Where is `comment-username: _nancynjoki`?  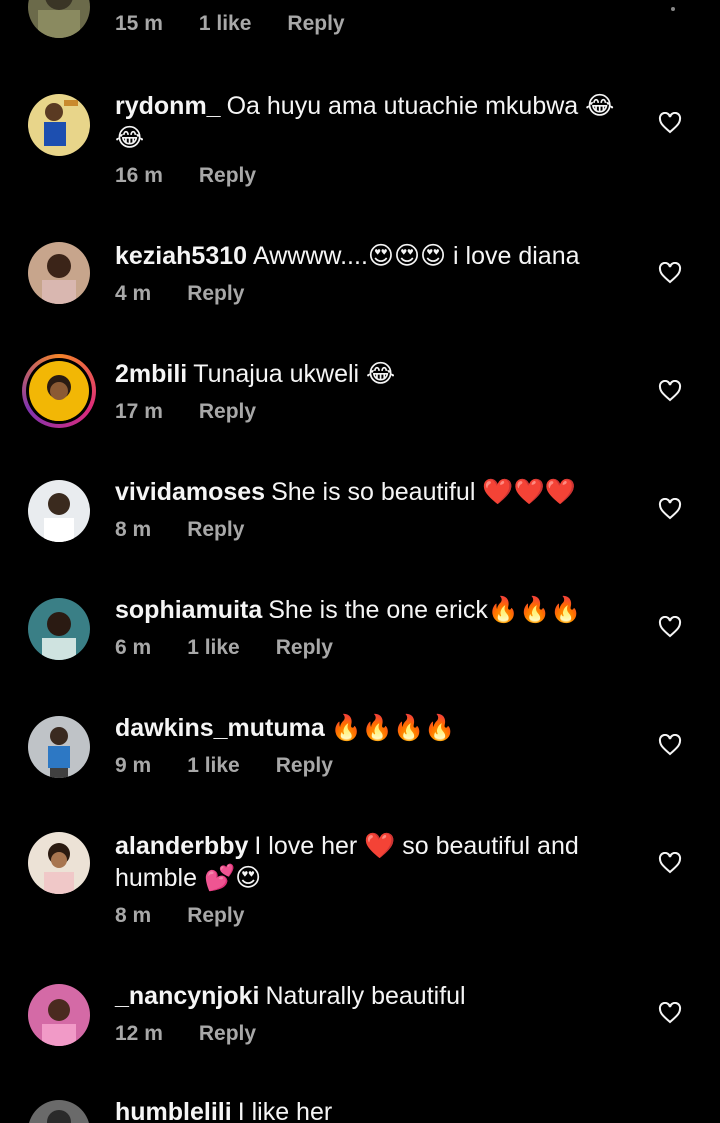 comment-username: _nancynjoki is located at coordinates (187, 996).